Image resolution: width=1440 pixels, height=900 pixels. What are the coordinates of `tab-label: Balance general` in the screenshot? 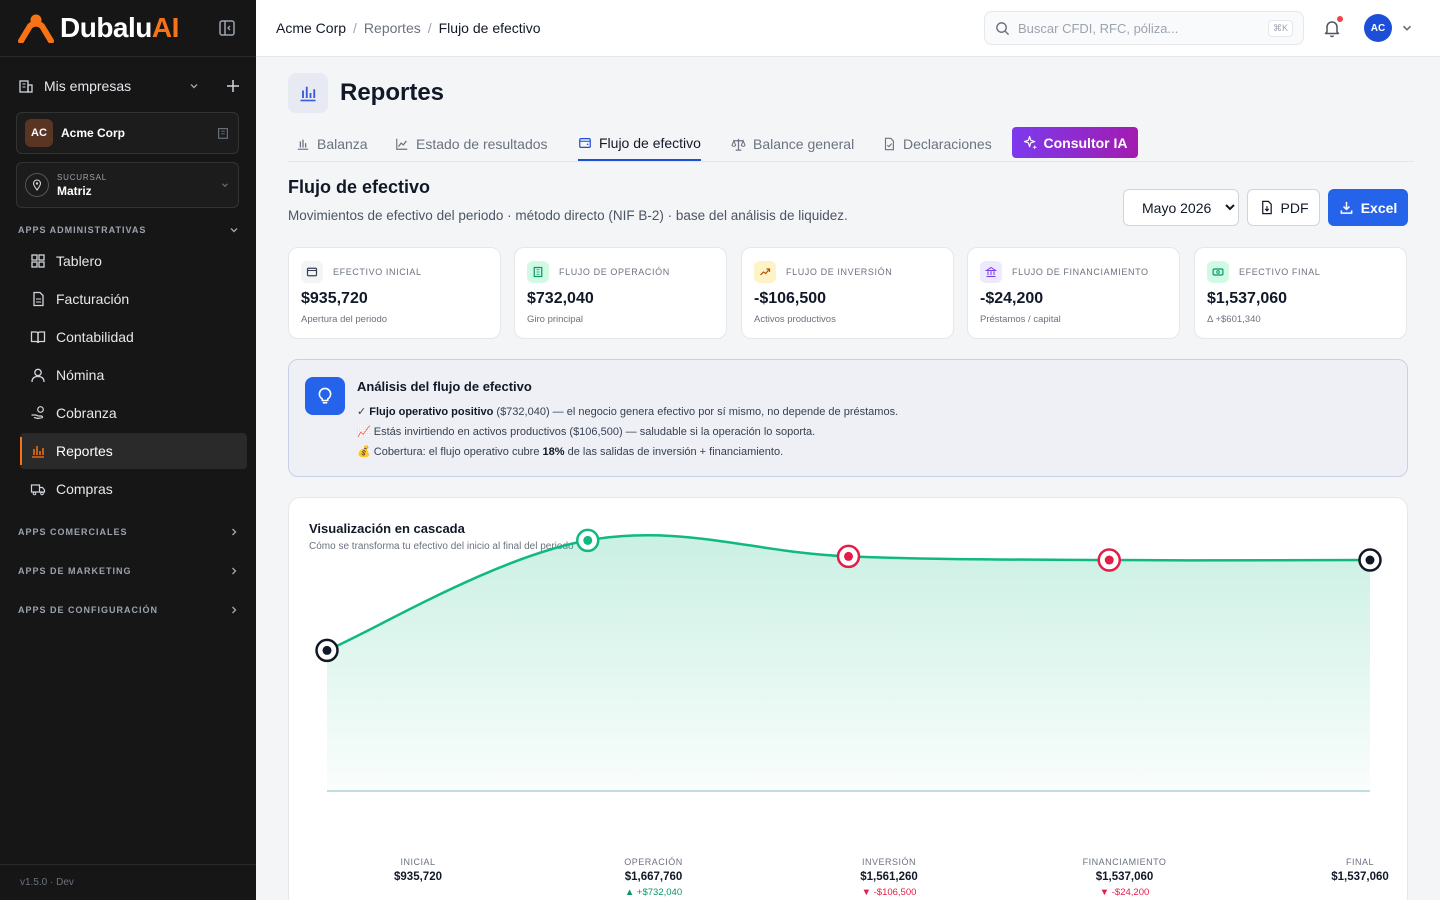 It's located at (804, 144).